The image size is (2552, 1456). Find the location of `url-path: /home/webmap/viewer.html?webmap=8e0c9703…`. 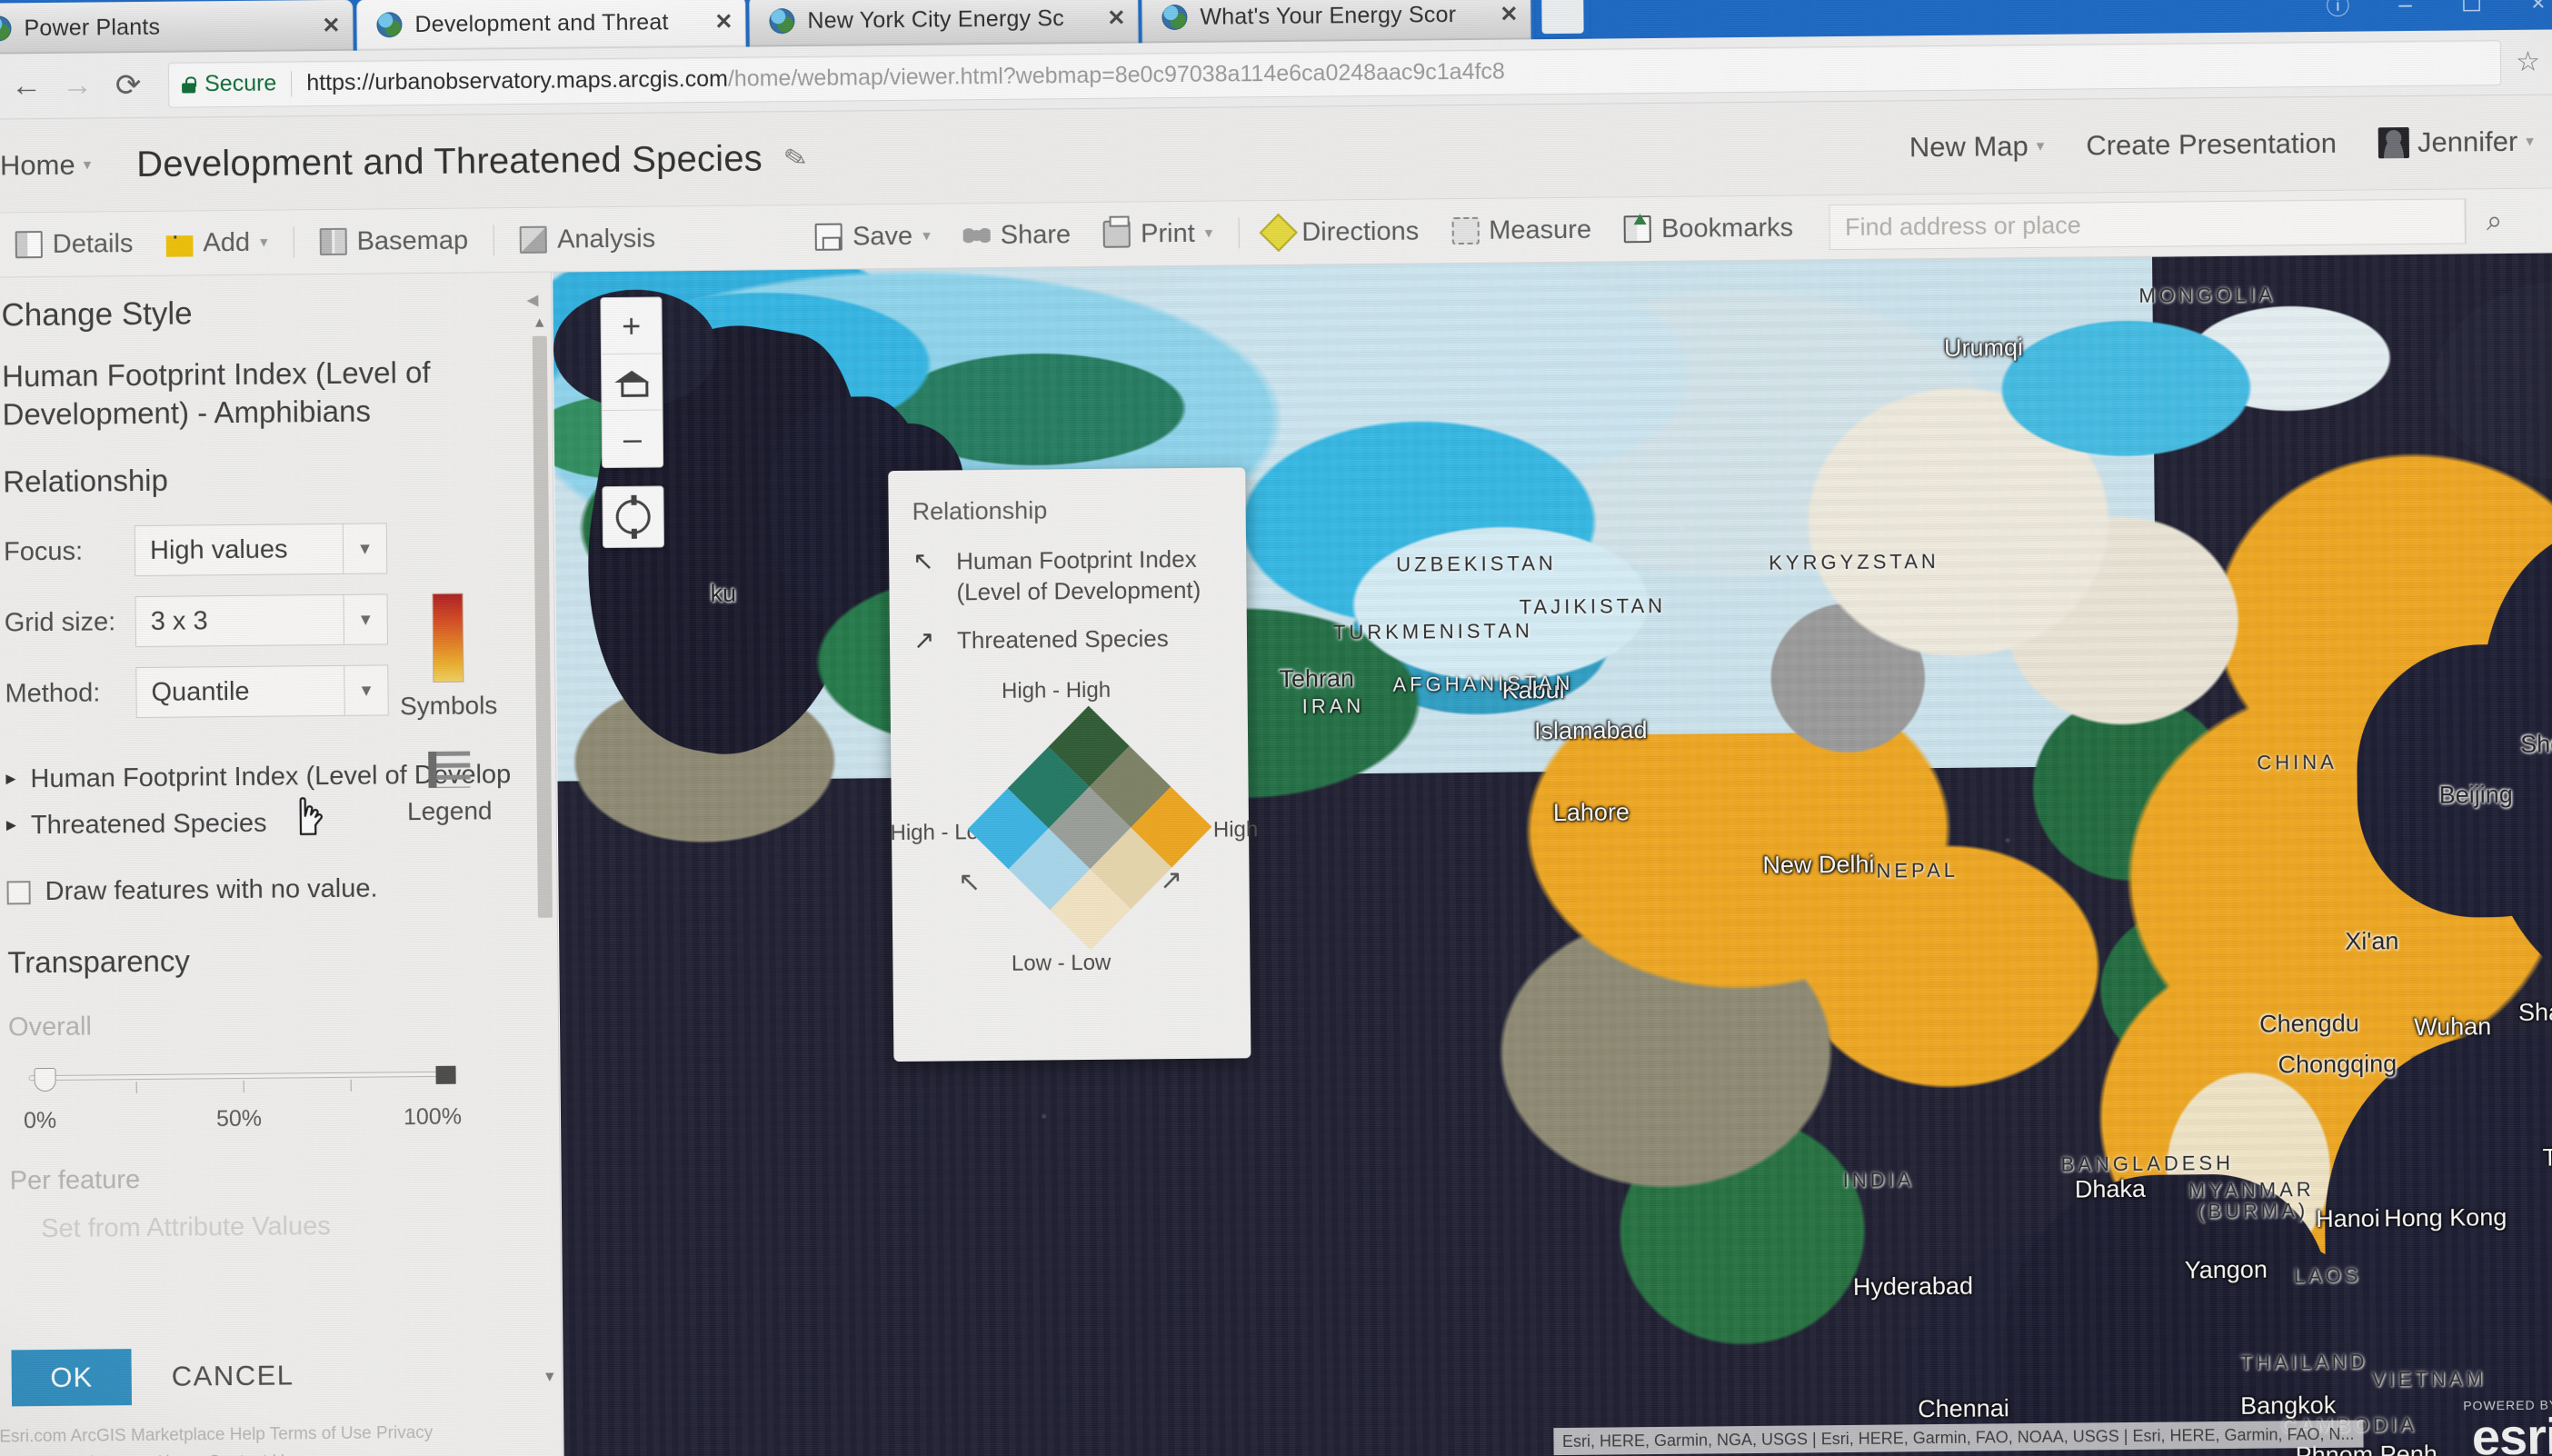

url-path: /home/webmap/viewer.html?webmap=8e0c9703… is located at coordinates (1116, 75).